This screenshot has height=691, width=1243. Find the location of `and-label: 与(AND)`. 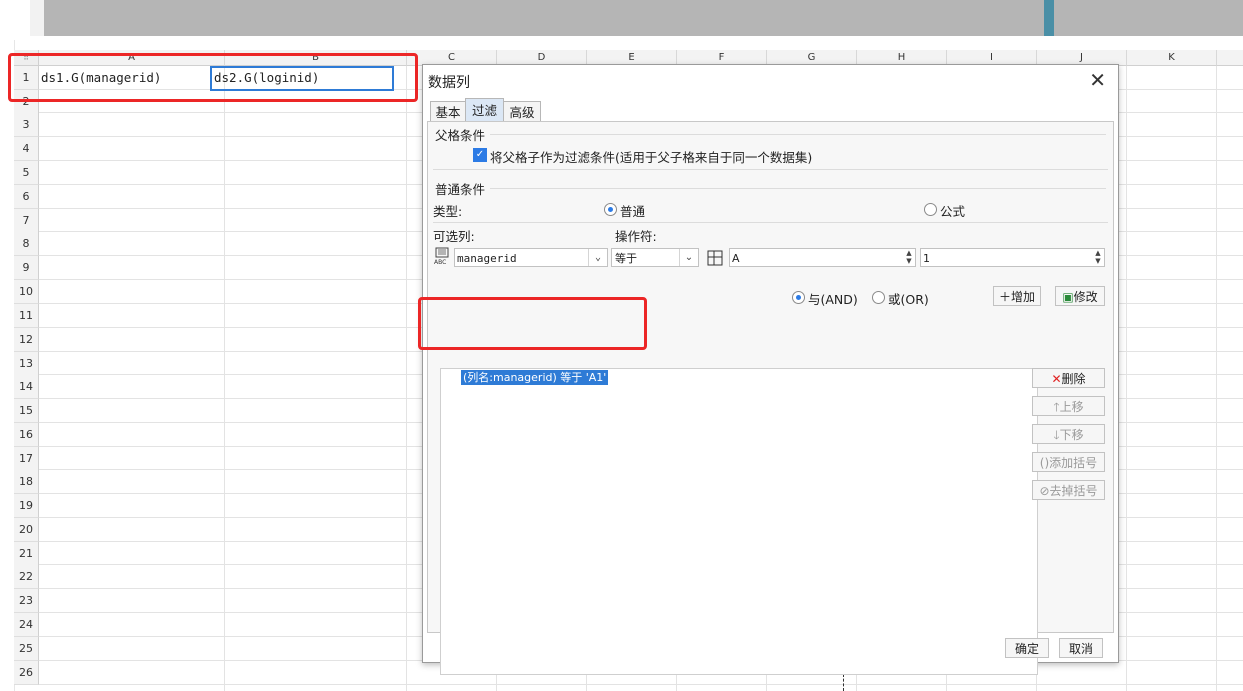

and-label: 与(AND) is located at coordinates (833, 299).